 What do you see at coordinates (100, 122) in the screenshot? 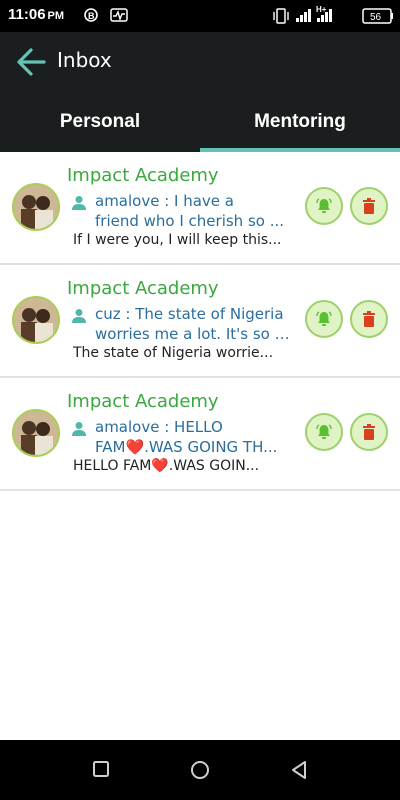
I see `tab-personal: Personal` at bounding box center [100, 122].